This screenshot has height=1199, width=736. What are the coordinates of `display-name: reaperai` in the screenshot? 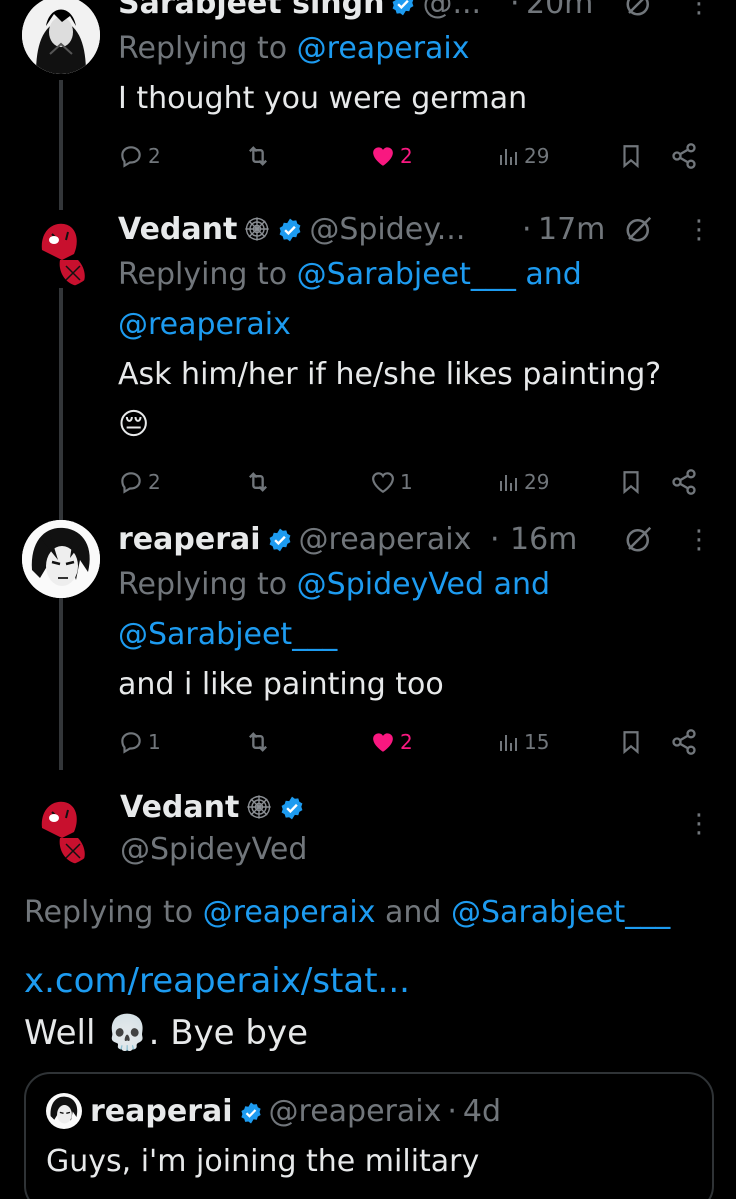 It's located at (189, 539).